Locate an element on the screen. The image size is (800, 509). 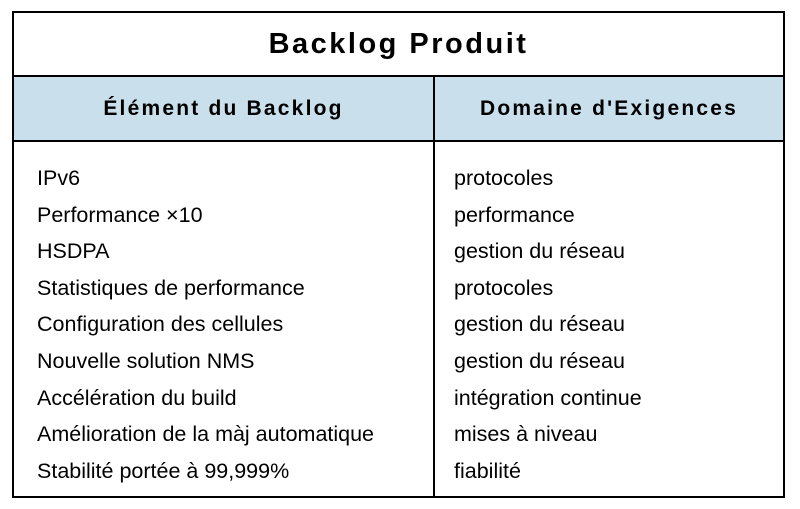
table-cell-item: Statistiques de performance is located at coordinates (171, 287).